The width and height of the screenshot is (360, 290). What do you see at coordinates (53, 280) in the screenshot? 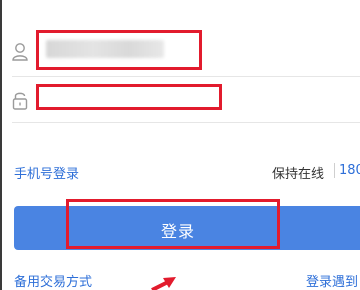
I see `backup-trade-link: 备用交易方式` at bounding box center [53, 280].